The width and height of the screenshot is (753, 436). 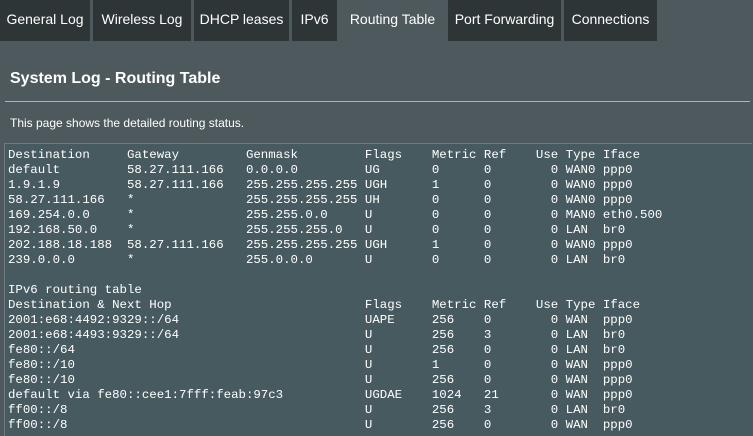 What do you see at coordinates (115, 78) in the screenshot?
I see `page-title: System Log - Routing Table` at bounding box center [115, 78].